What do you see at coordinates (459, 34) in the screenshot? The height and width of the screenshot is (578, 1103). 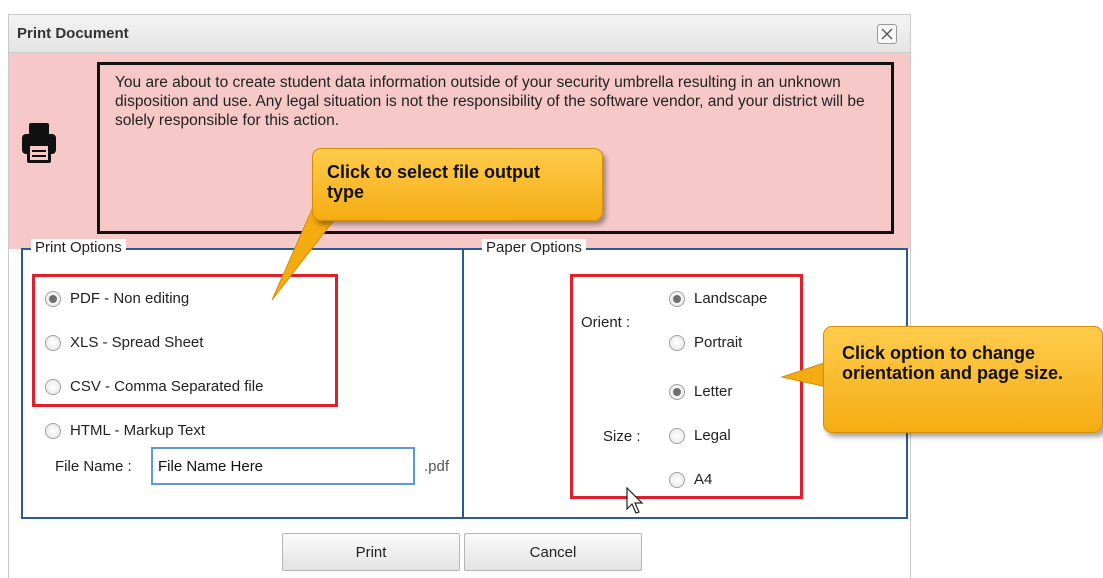 I see `dialog-titlebar: Print Document` at bounding box center [459, 34].